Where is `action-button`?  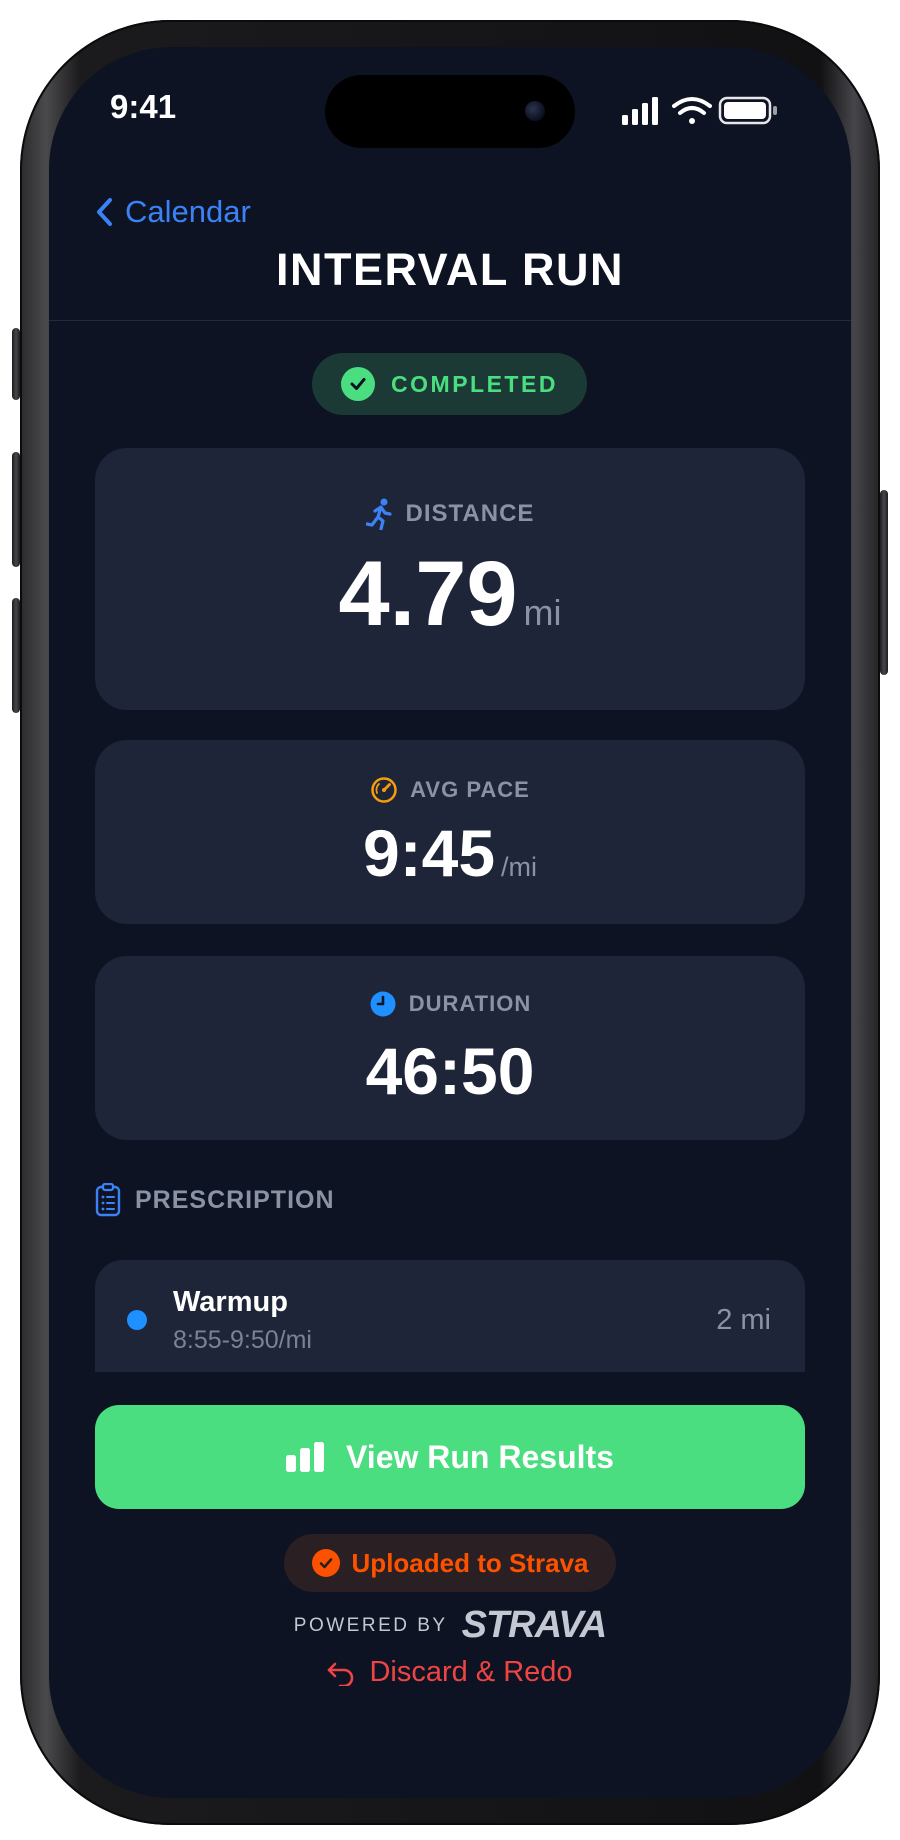 action-button is located at coordinates (16, 364).